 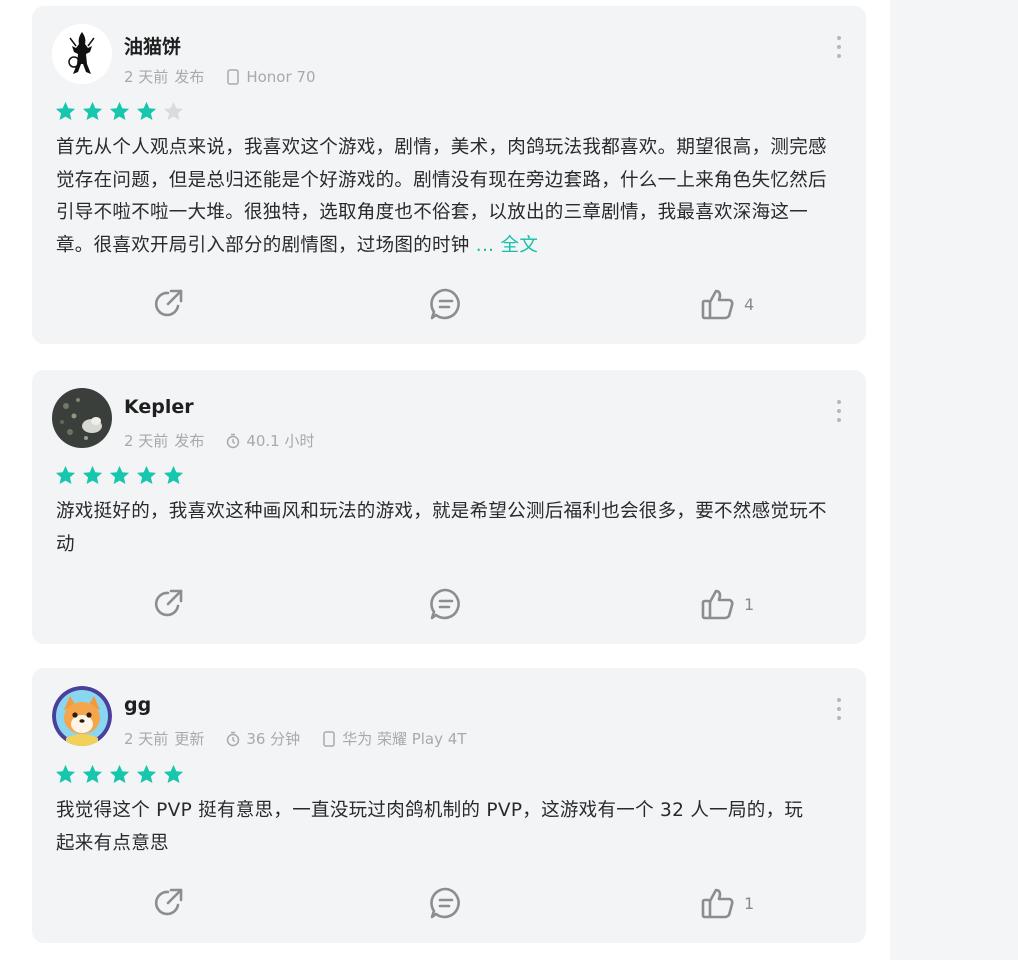 I want to click on username: Kepler, so click(x=159, y=407).